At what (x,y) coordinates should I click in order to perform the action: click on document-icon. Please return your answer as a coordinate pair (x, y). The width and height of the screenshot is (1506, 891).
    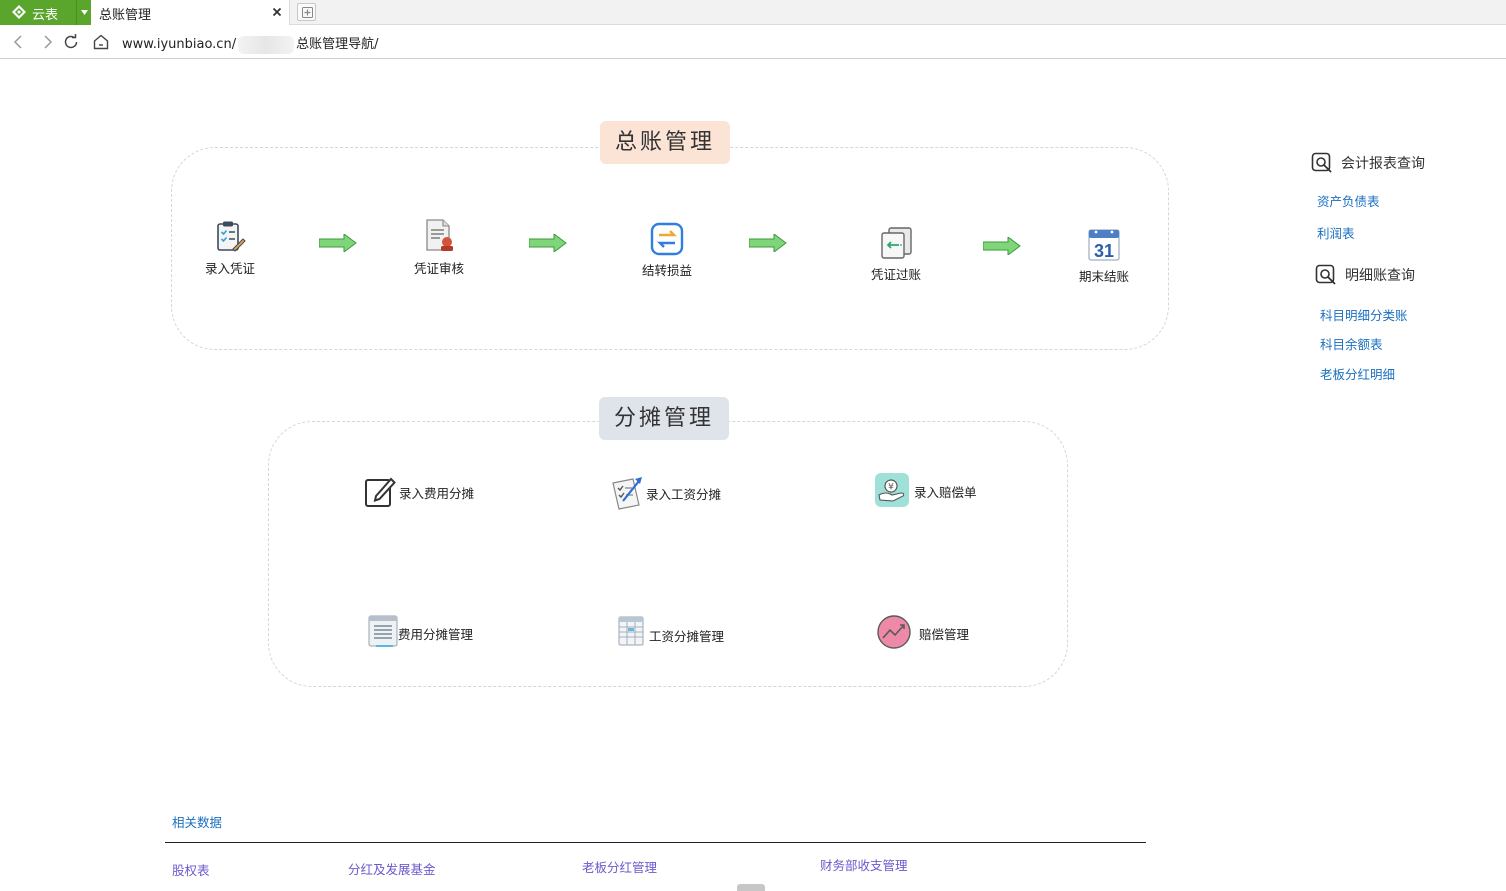
    Looking at the image, I should click on (383, 631).